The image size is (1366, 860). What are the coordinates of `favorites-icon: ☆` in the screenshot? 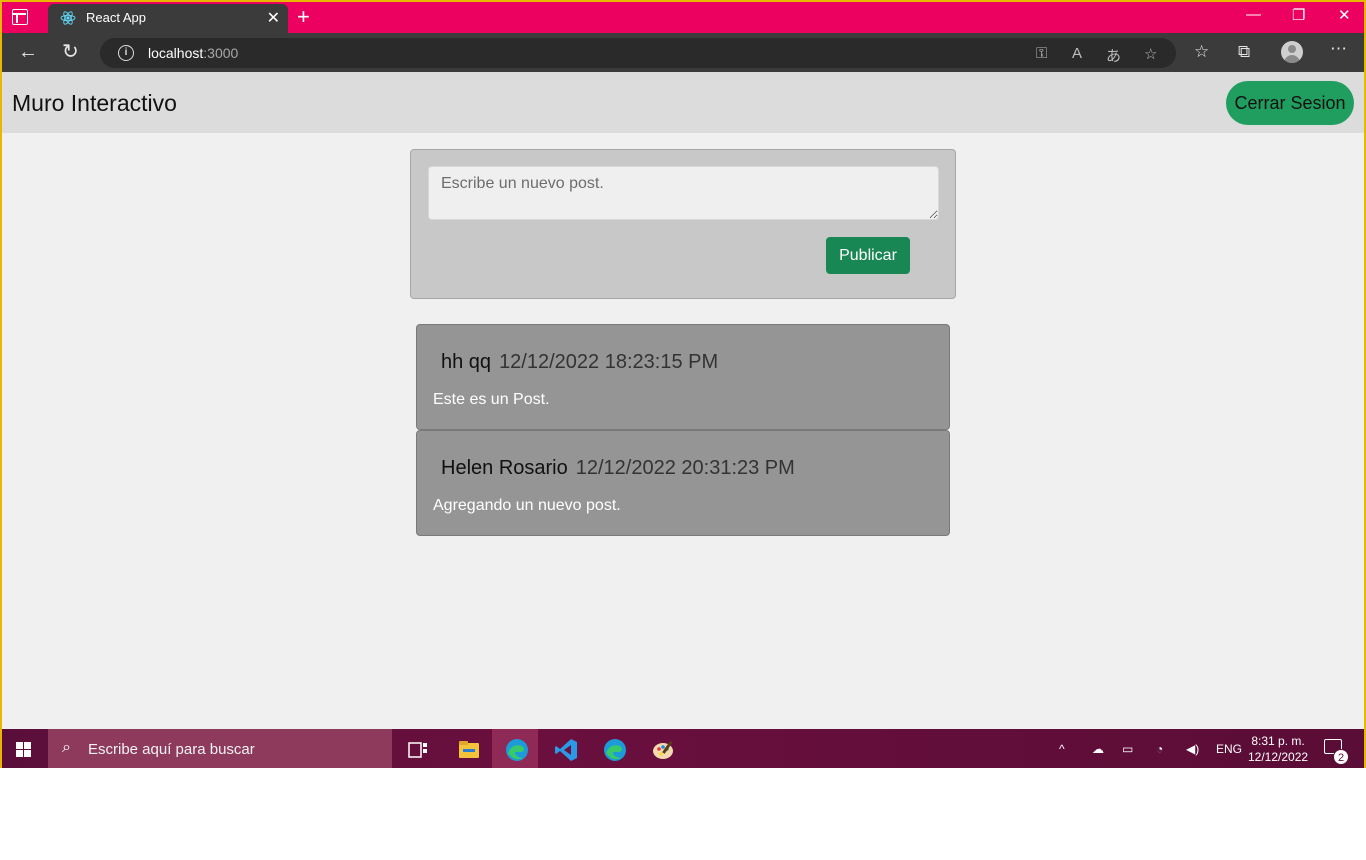 It's located at (1201, 52).